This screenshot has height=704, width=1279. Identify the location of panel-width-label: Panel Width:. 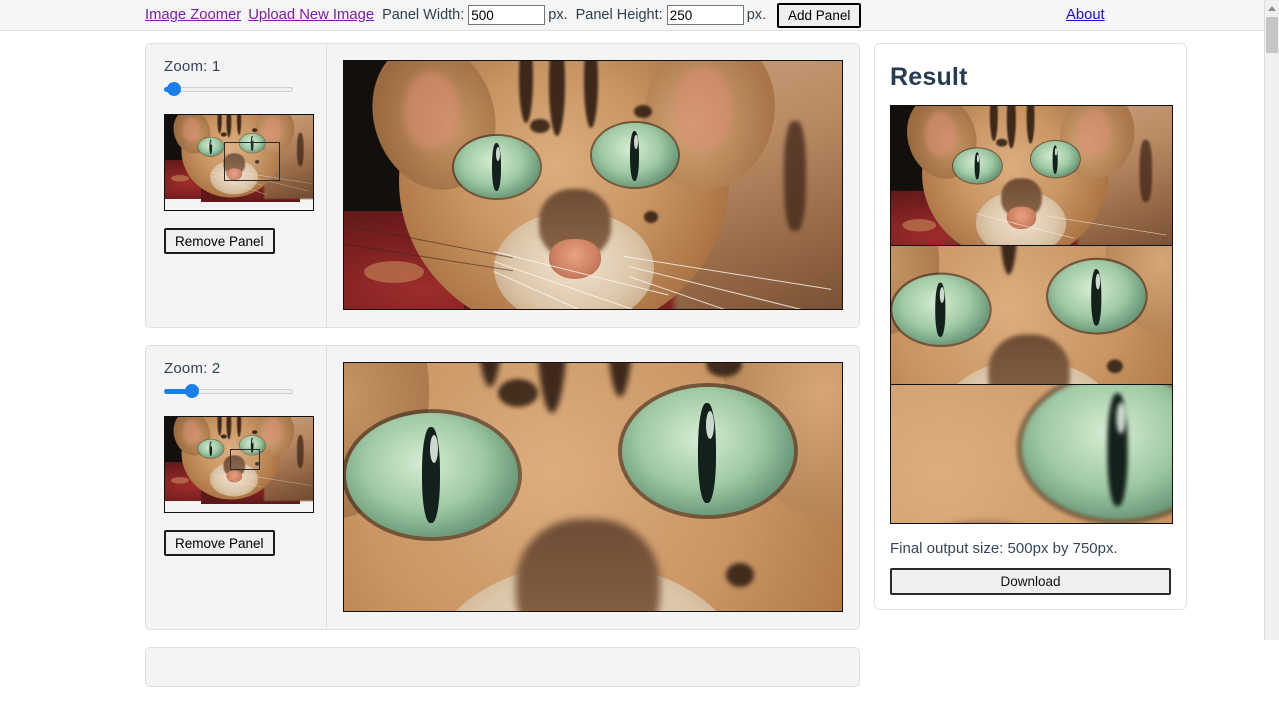
(423, 15).